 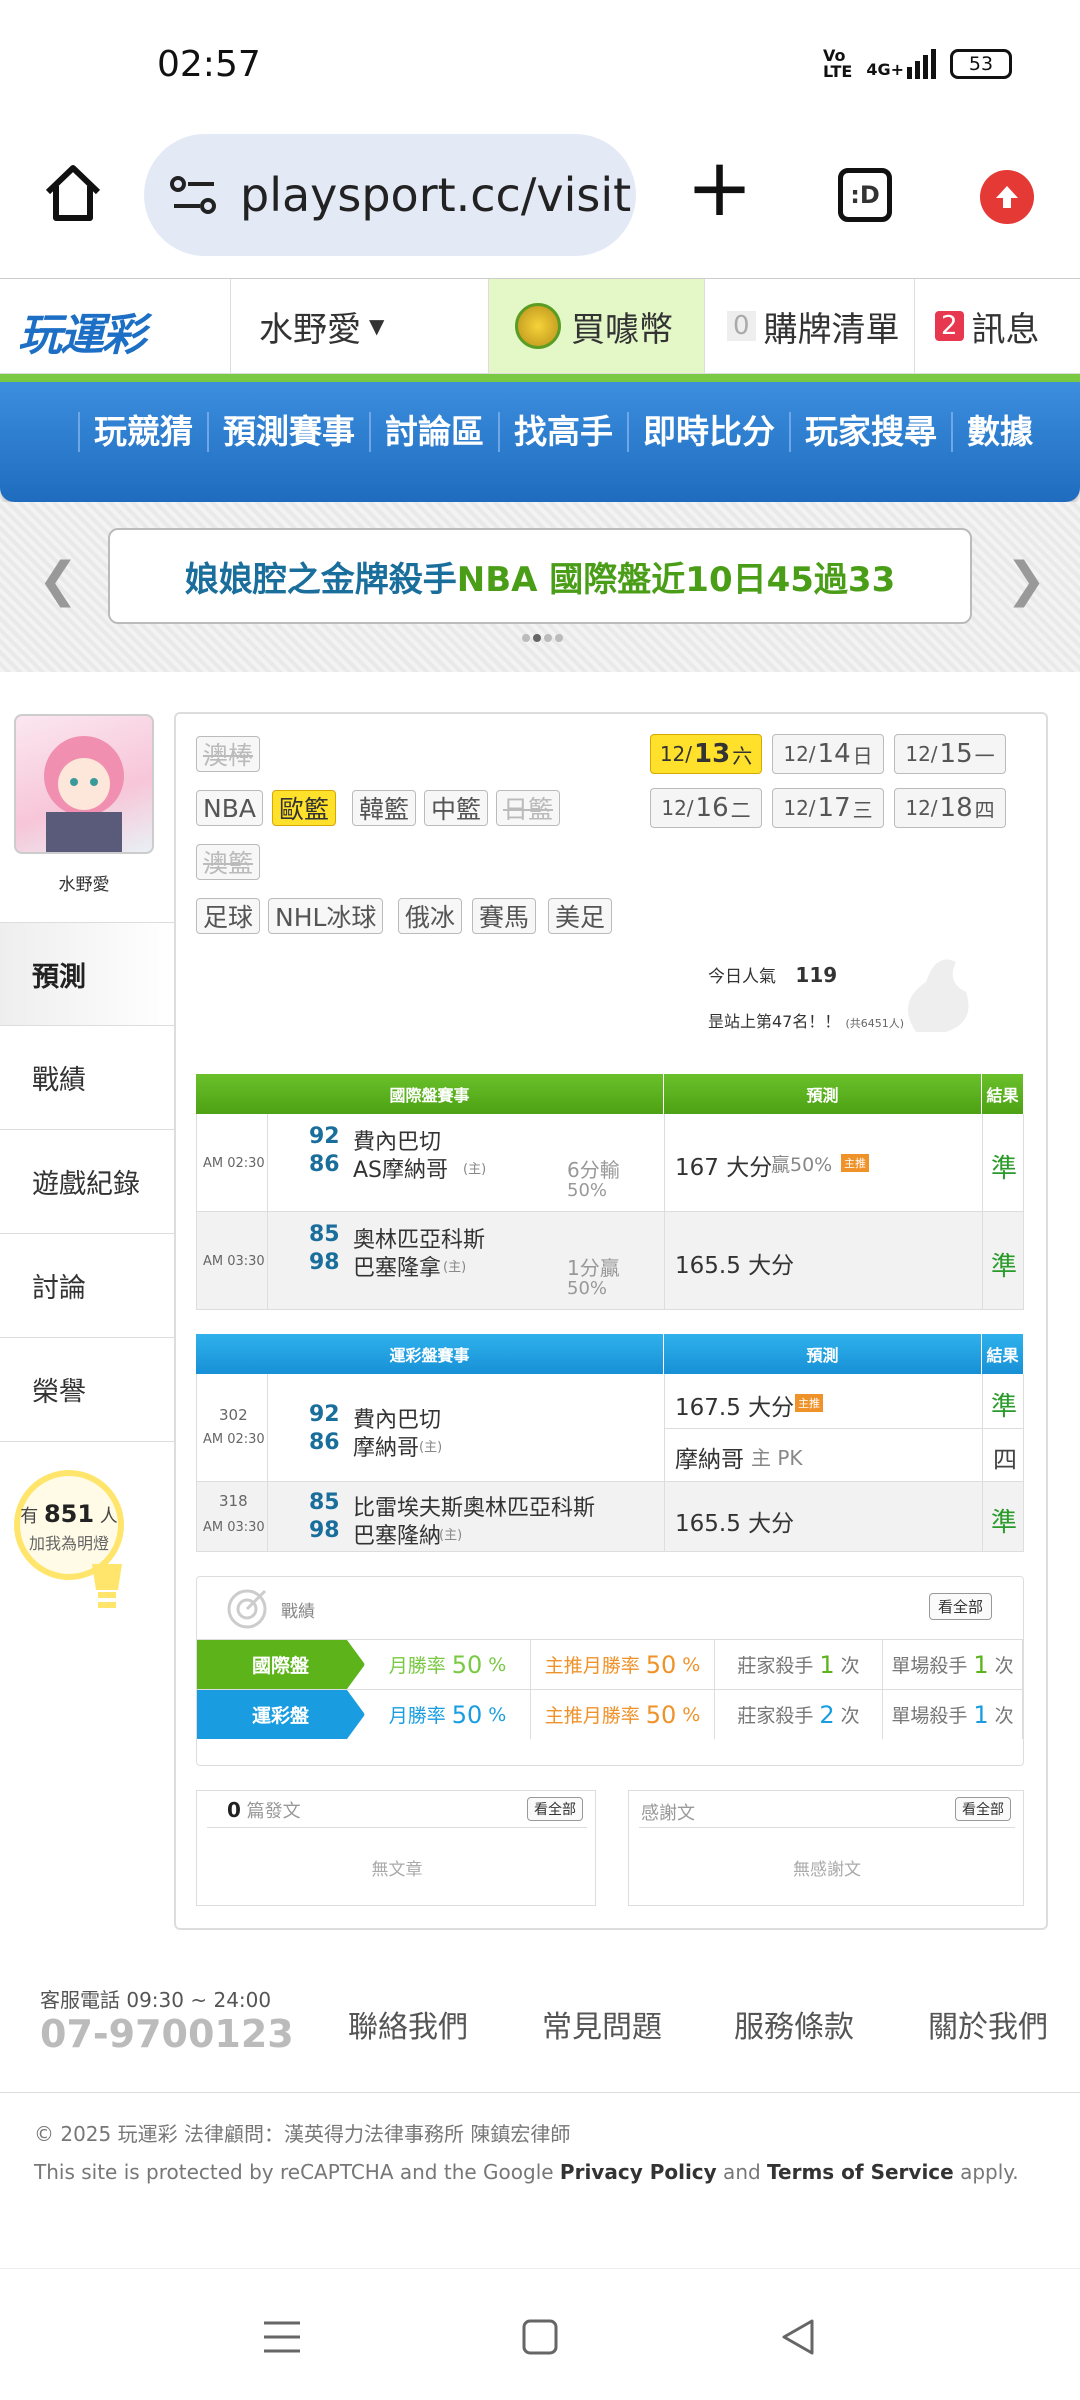 What do you see at coordinates (865, 195) in the screenshot?
I see `tabs-button: :D` at bounding box center [865, 195].